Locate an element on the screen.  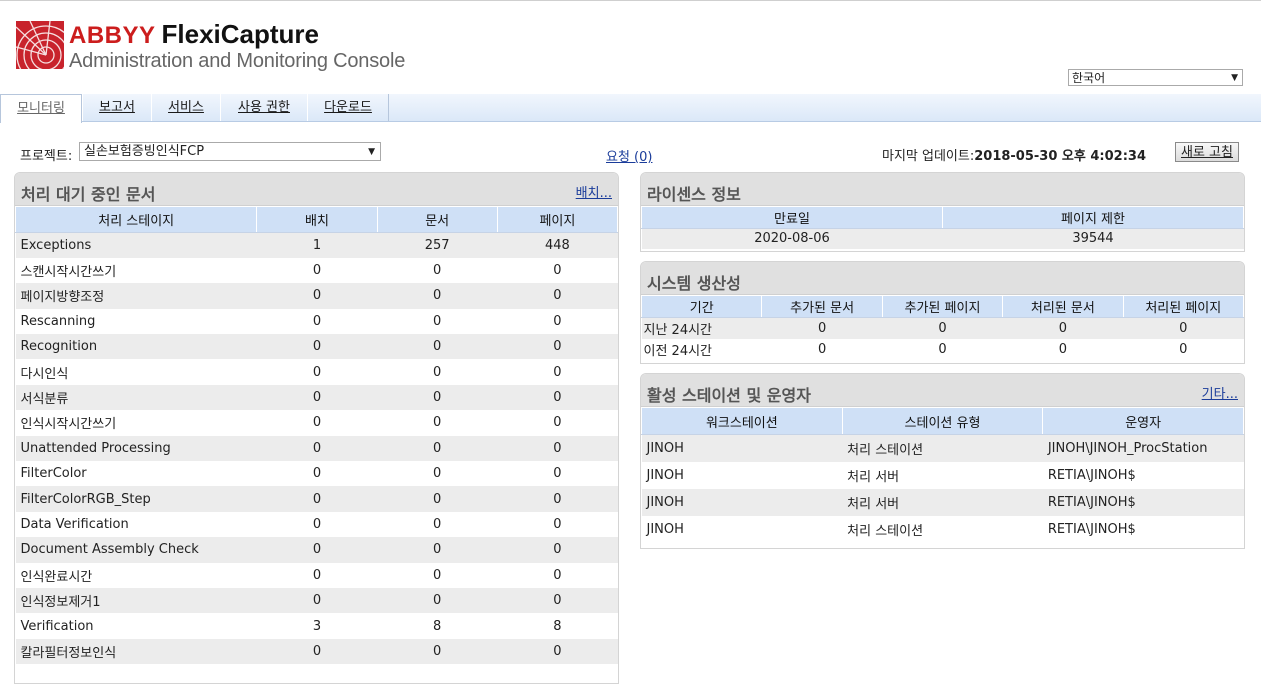
tab-permissions: 사용 권한 is located at coordinates (264, 107).